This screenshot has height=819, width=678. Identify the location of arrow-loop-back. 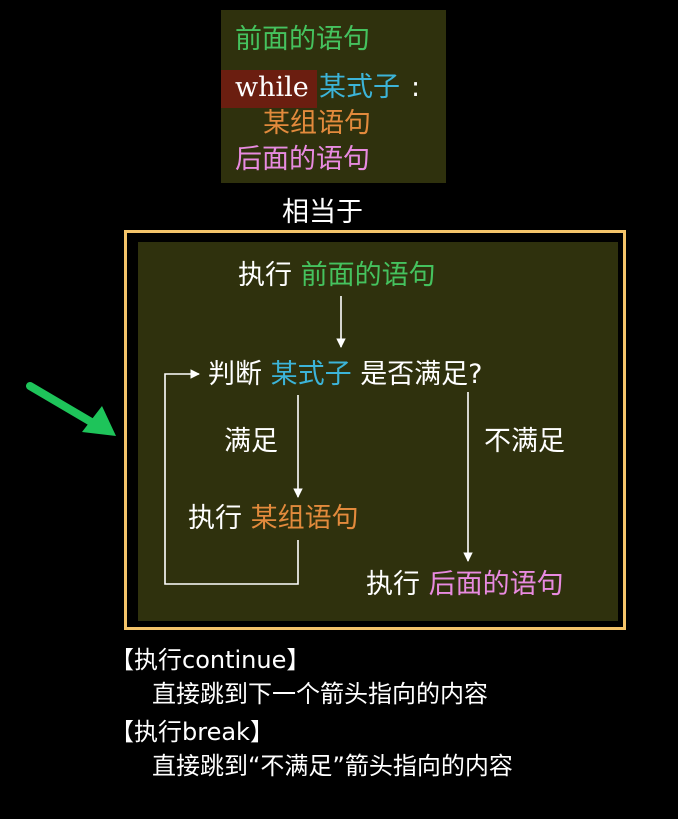
(231, 477).